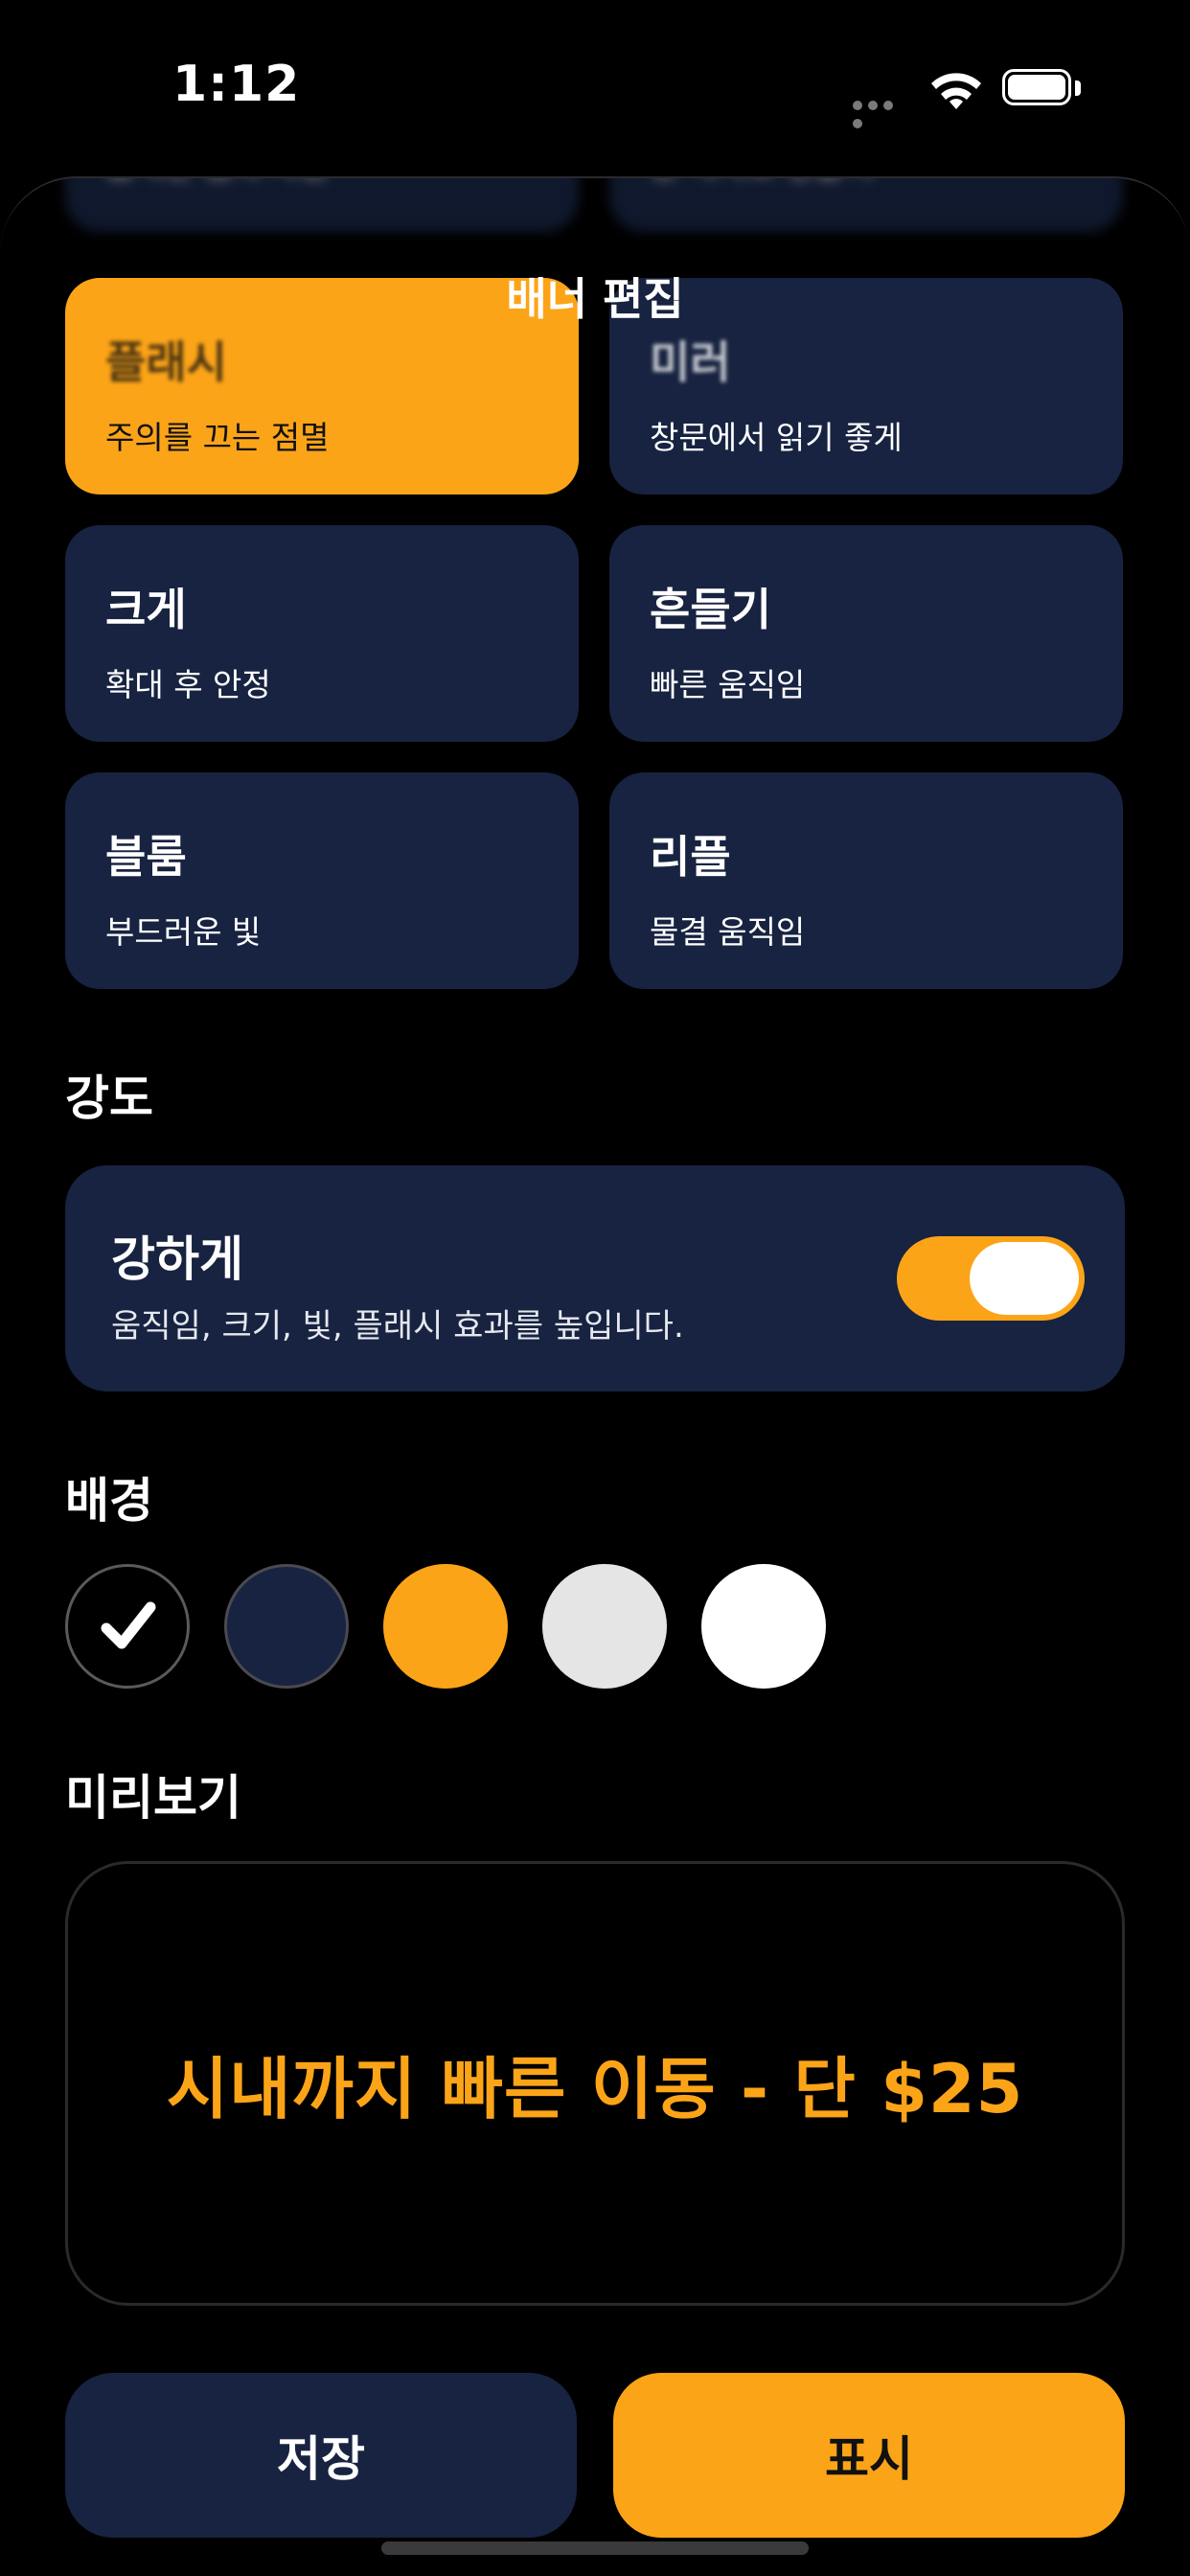 This screenshot has width=1190, height=2576. I want to click on swatch-black, so click(128, 1626).